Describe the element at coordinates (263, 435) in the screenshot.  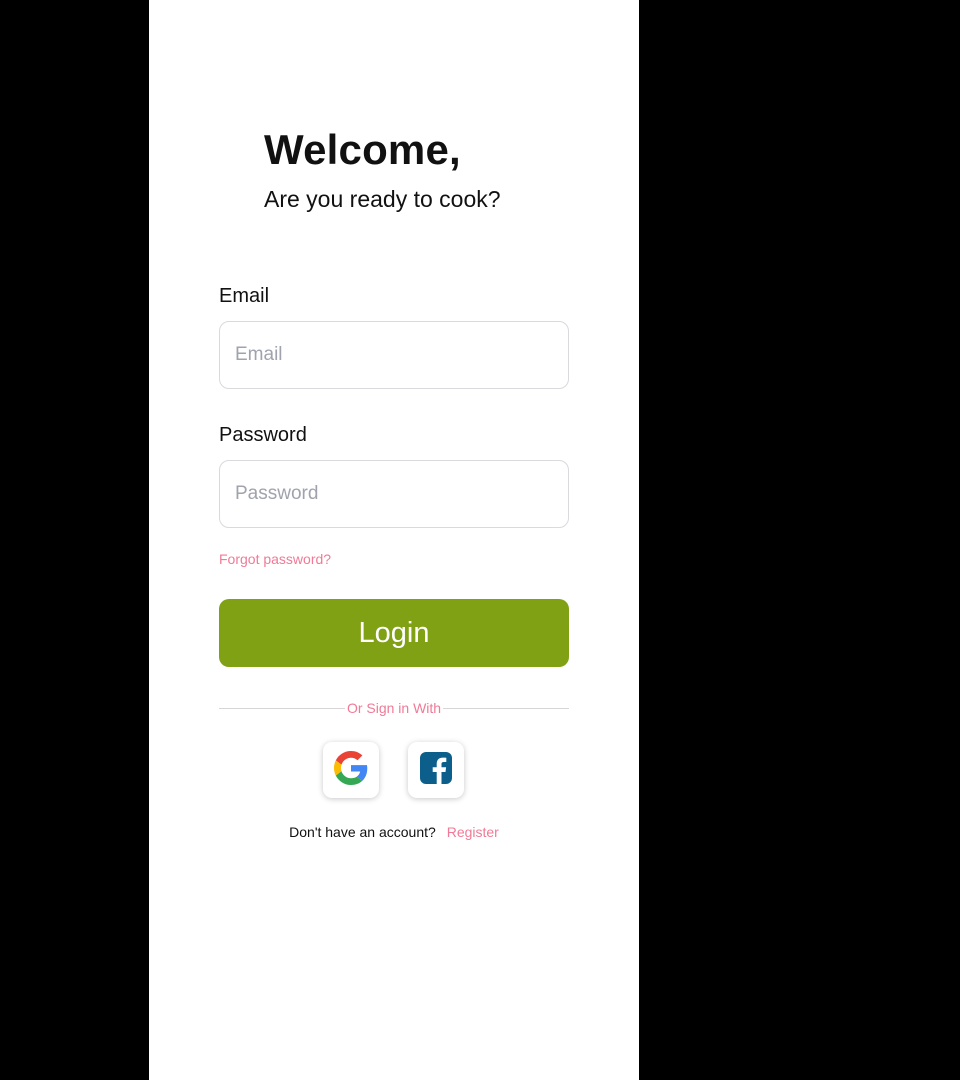
I see `password-label: Password` at that location.